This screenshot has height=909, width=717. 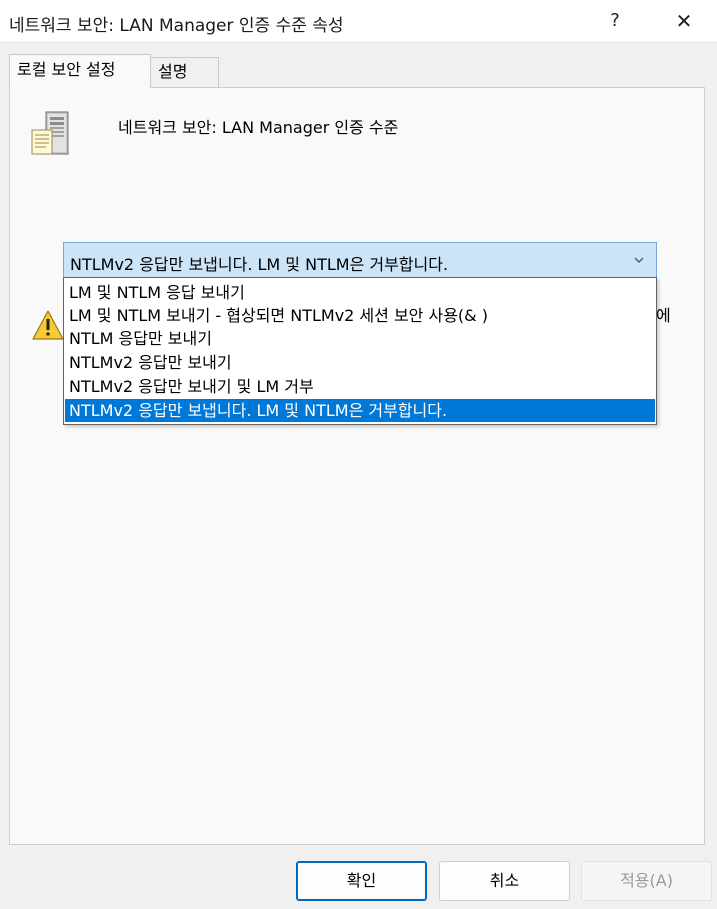 I want to click on apply-button: 적용(A), so click(x=646, y=881).